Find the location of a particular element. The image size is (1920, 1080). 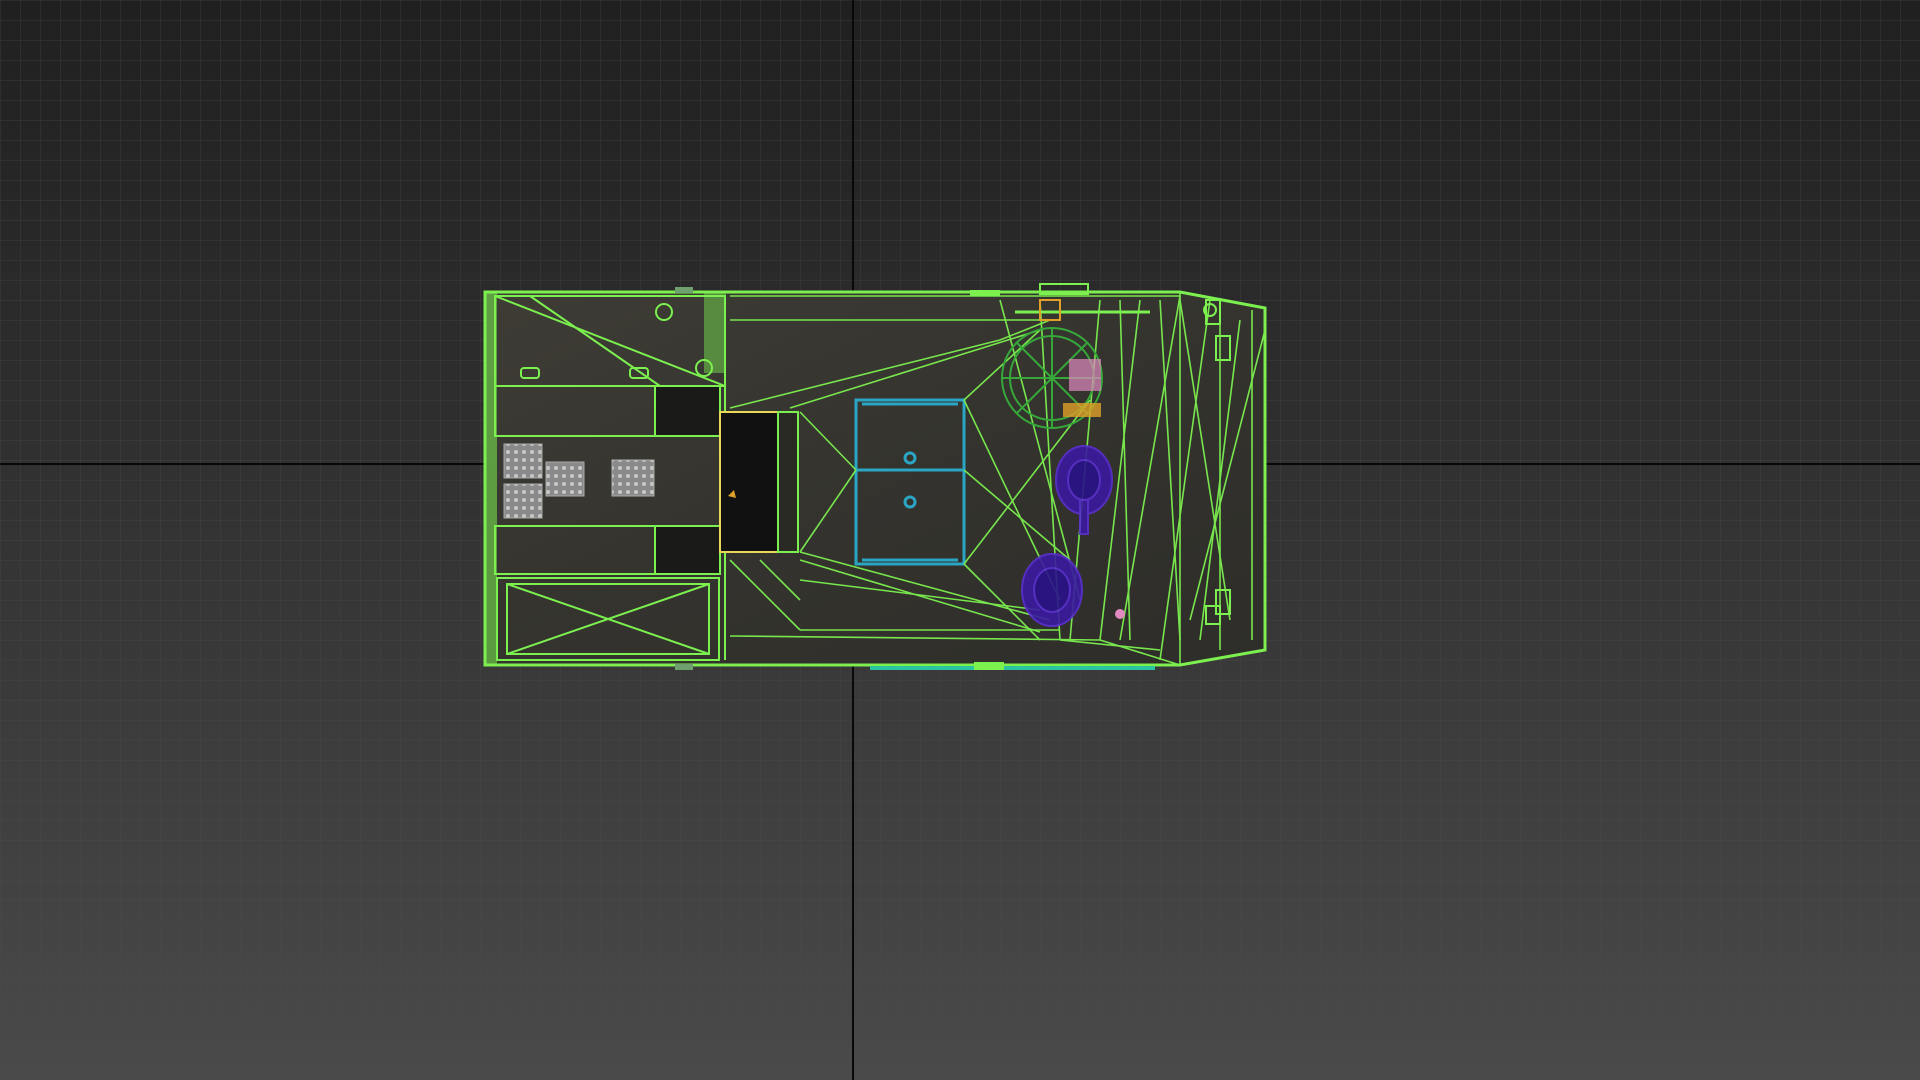

marker-dot is located at coordinates (1120, 614).